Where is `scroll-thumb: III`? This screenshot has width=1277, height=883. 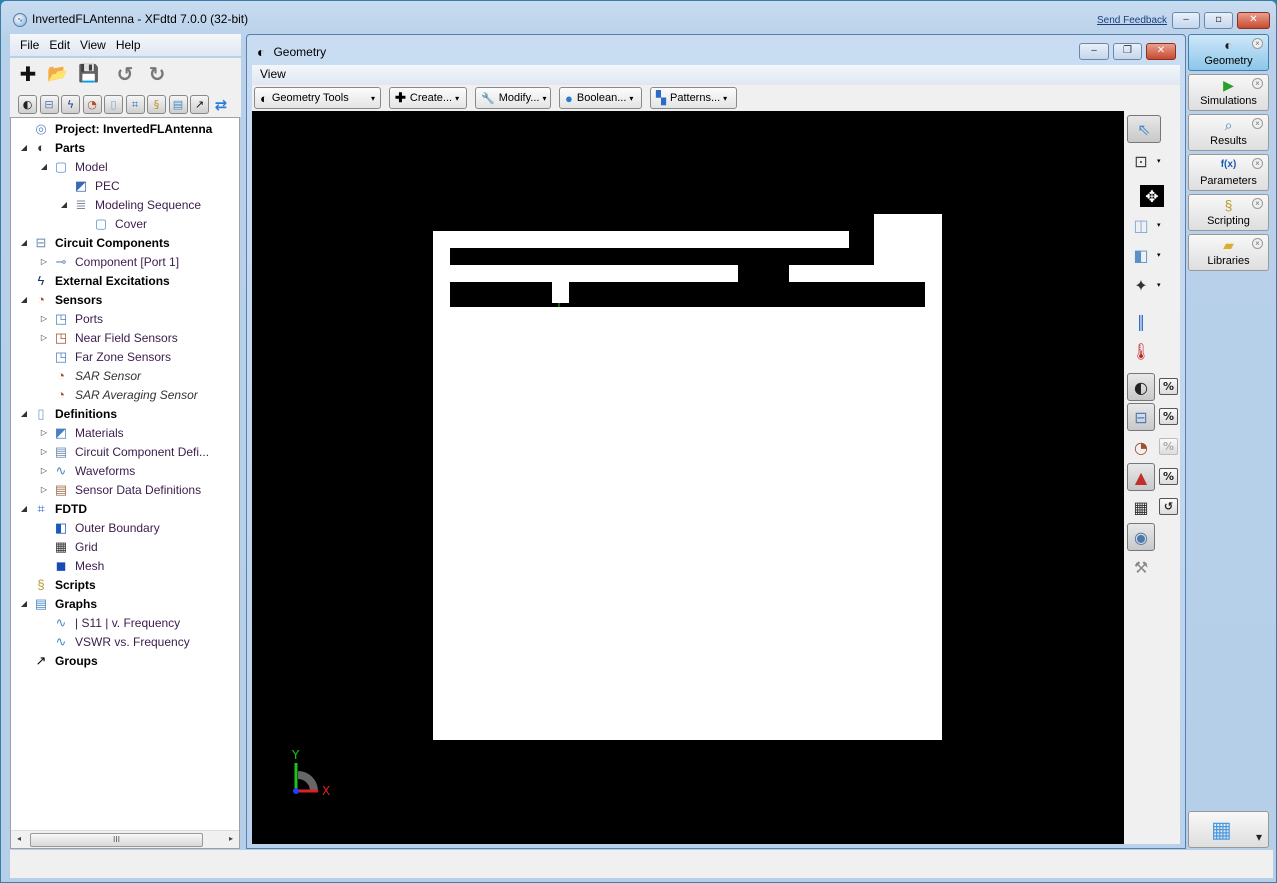
scroll-thumb: III is located at coordinates (116, 840).